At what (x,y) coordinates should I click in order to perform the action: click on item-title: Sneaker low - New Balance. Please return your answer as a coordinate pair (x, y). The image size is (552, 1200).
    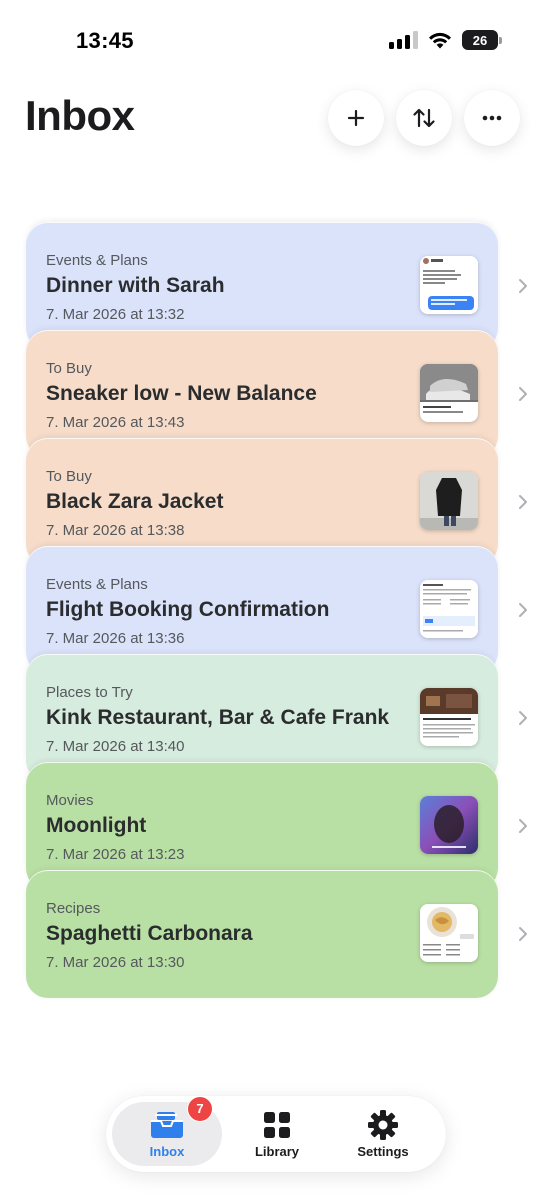
    Looking at the image, I should click on (181, 393).